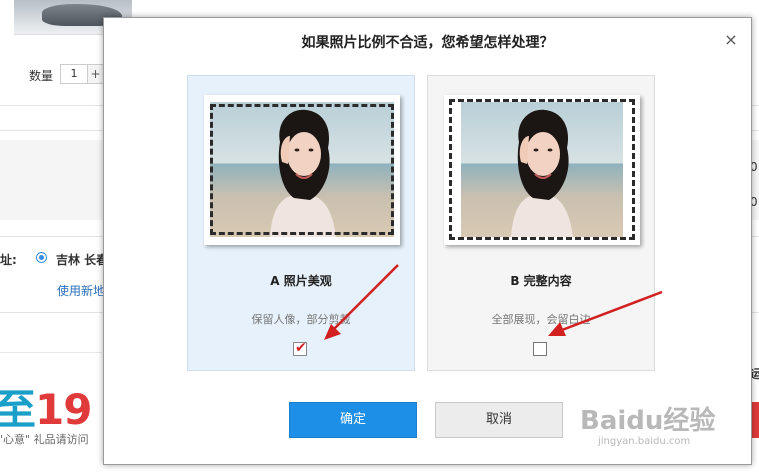  What do you see at coordinates (648, 421) in the screenshot?
I see `watermark-main: Baidu经验` at bounding box center [648, 421].